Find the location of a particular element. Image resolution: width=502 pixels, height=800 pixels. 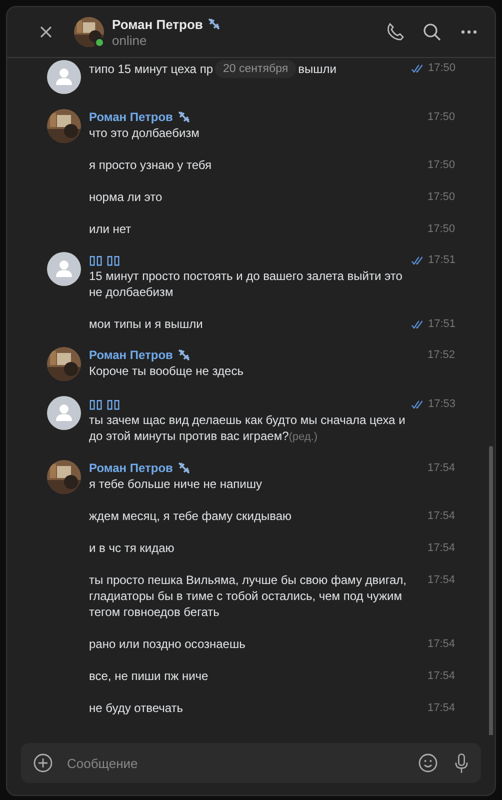

scrollbar is located at coordinates (491, 590).